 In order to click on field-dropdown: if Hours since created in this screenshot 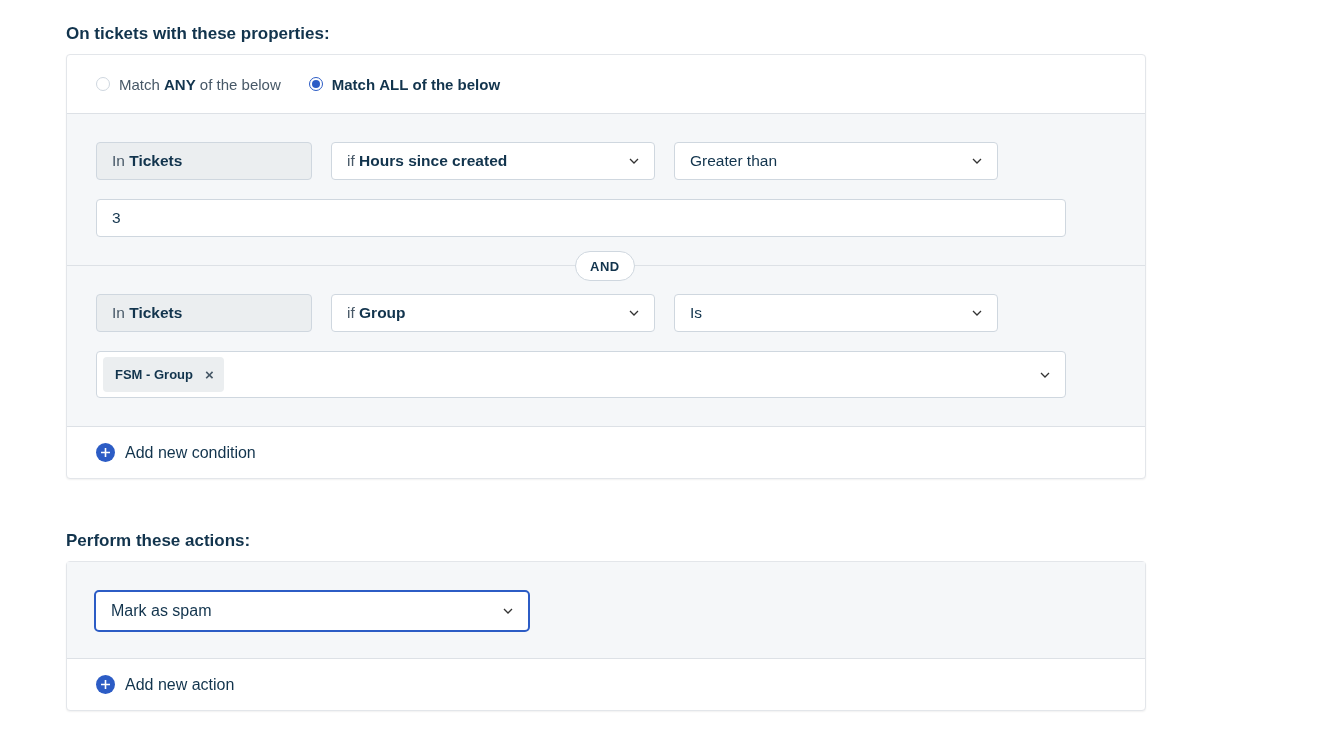, I will do `click(493, 161)`.